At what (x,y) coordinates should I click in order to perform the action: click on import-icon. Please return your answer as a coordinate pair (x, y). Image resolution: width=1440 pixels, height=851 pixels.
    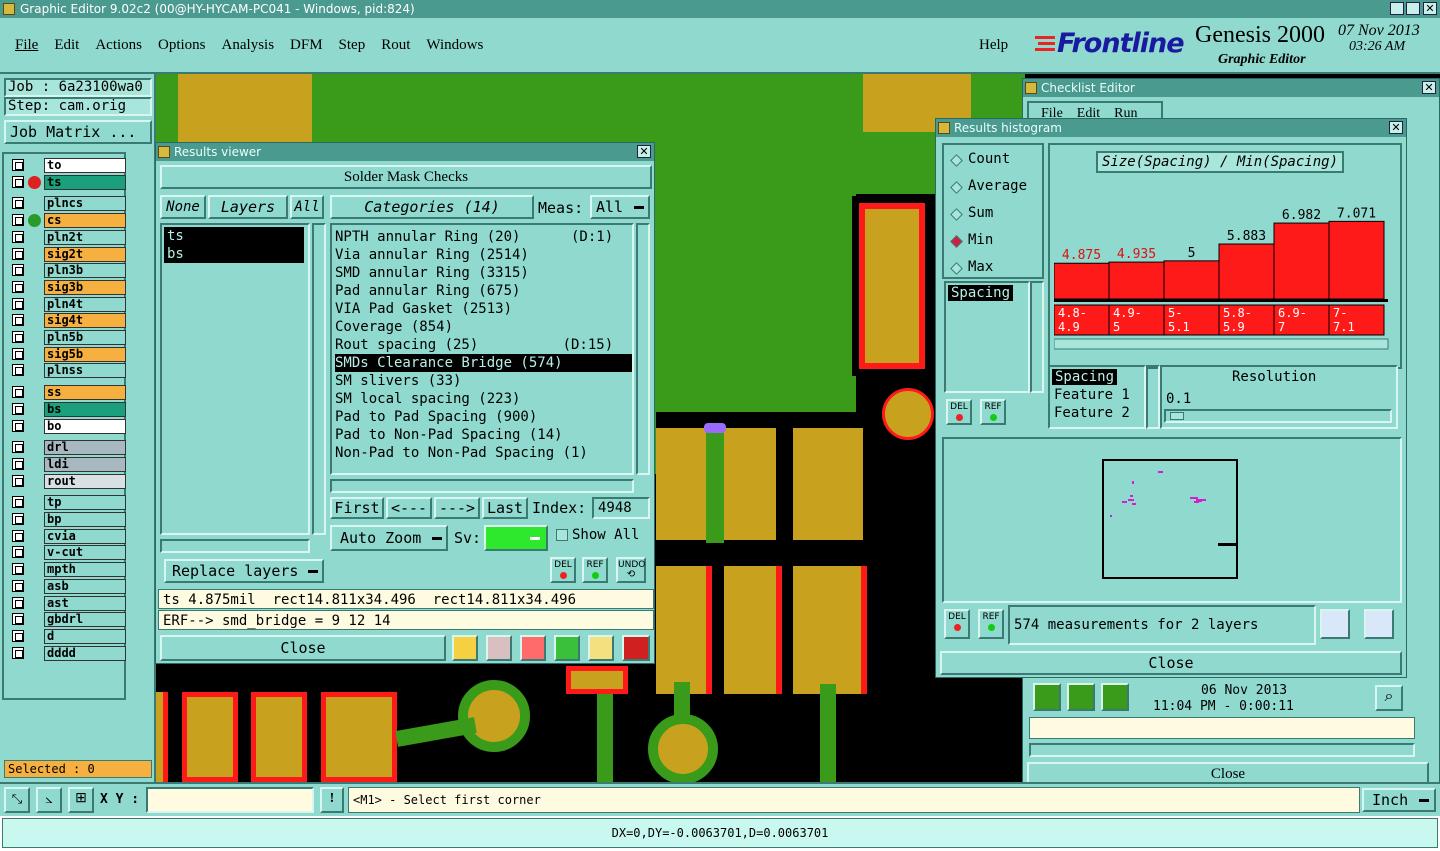
    Looking at the image, I should click on (1379, 624).